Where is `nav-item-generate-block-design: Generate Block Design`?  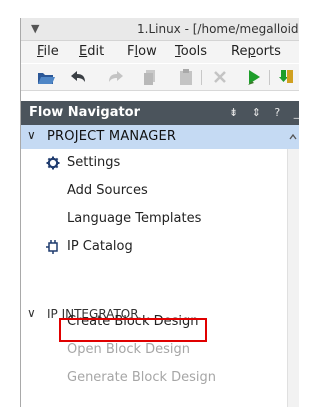
nav-item-generate-block-design: Generate Block Design is located at coordinates (142, 377).